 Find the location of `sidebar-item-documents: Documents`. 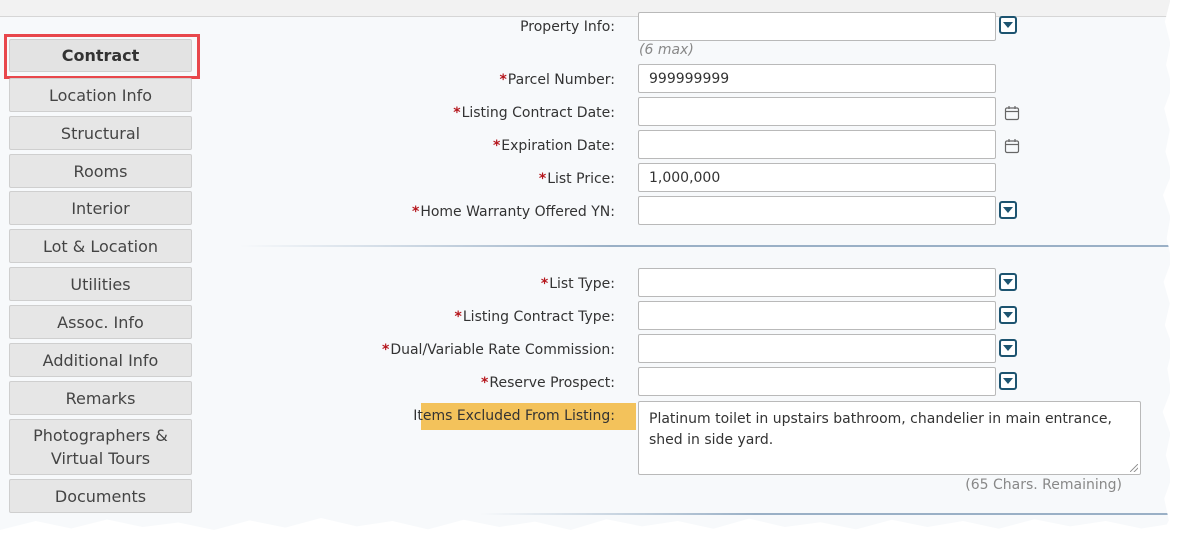

sidebar-item-documents: Documents is located at coordinates (100, 496).